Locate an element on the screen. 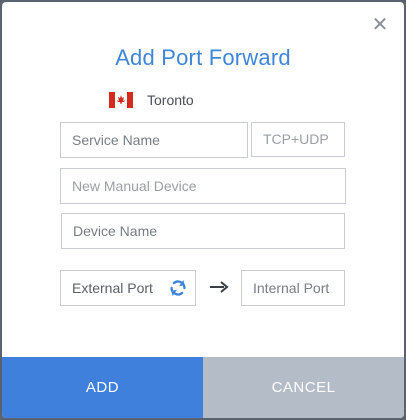  internal-port-input is located at coordinates (293, 288).